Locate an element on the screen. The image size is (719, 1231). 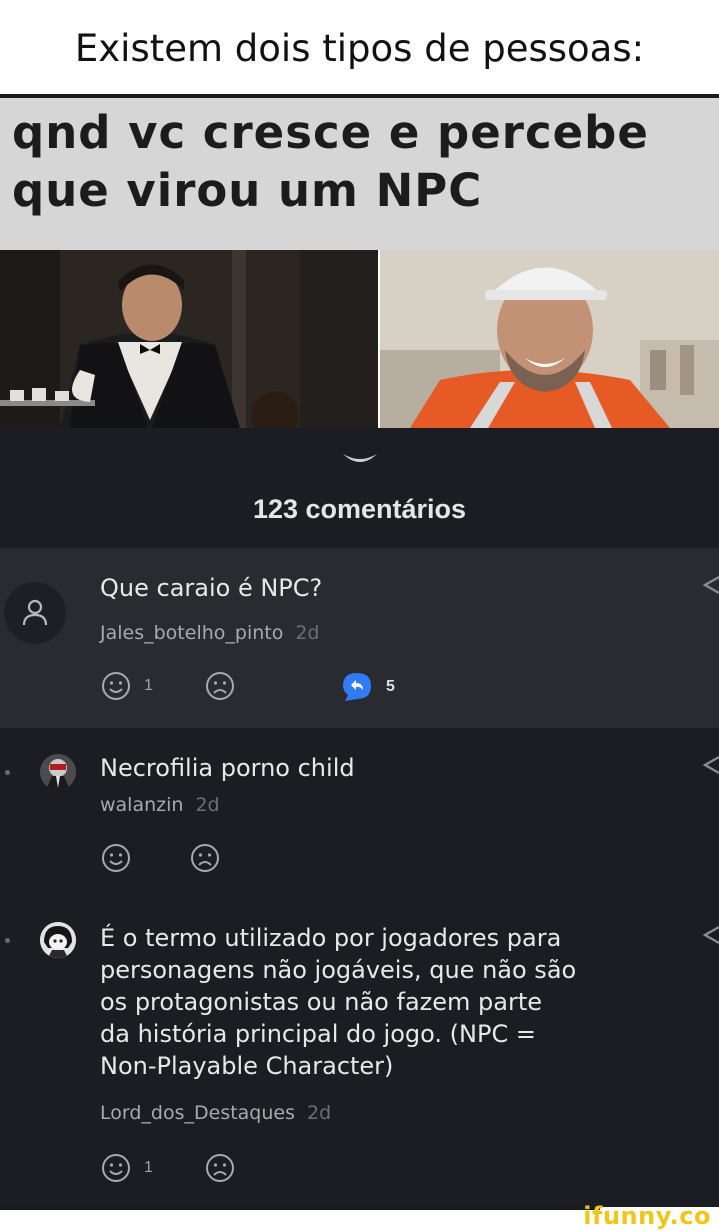
smile-reaction is located at coordinates (116, 858).